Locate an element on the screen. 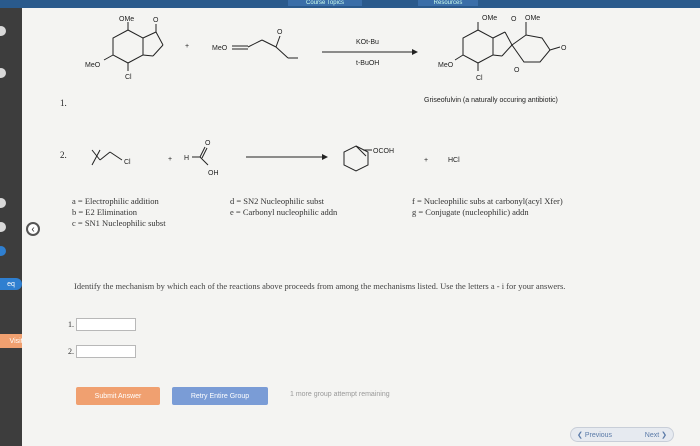 Image resolution: width=700 pixels, height=446 pixels. previous-button: ❮ Previous is located at coordinates (594, 435).